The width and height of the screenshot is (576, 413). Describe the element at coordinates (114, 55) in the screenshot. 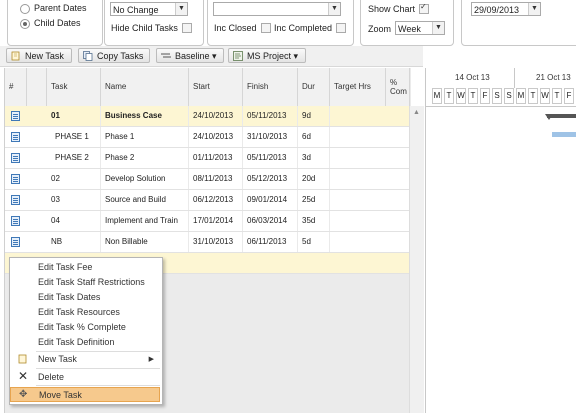

I see `copy-tasks-button: Copy Tasks` at that location.